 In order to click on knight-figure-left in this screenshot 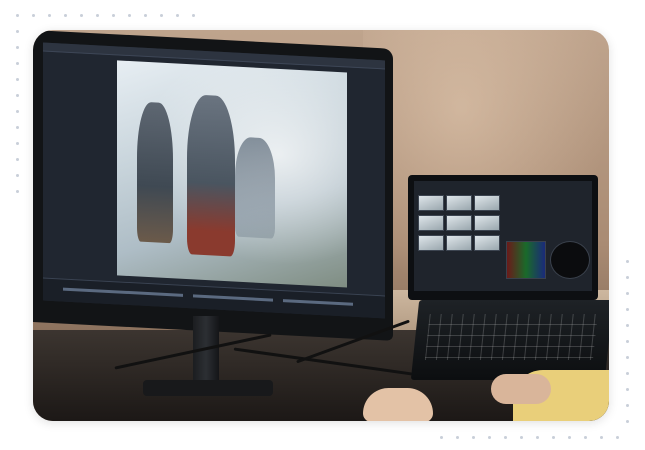, I will do `click(155, 172)`.